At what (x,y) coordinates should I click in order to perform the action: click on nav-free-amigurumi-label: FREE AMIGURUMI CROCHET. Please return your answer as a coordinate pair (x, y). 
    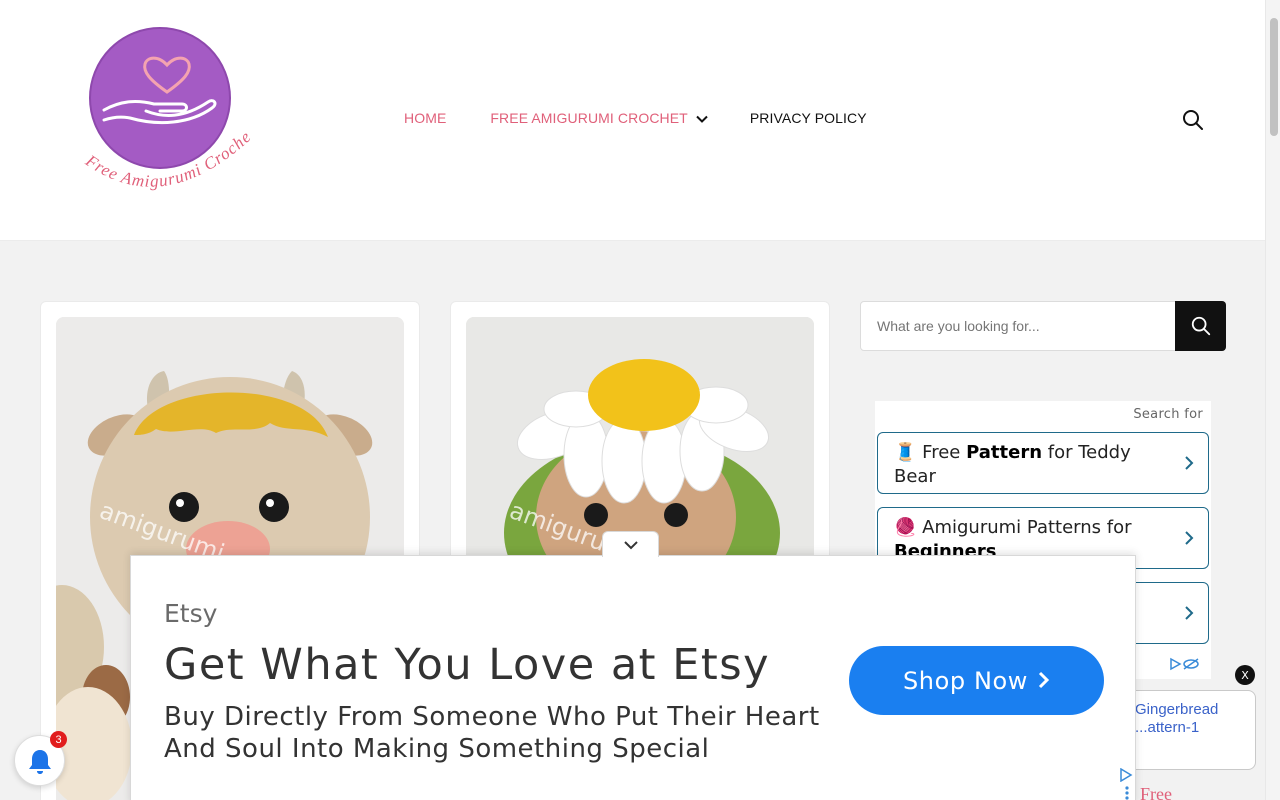
    Looking at the image, I should click on (589, 118).